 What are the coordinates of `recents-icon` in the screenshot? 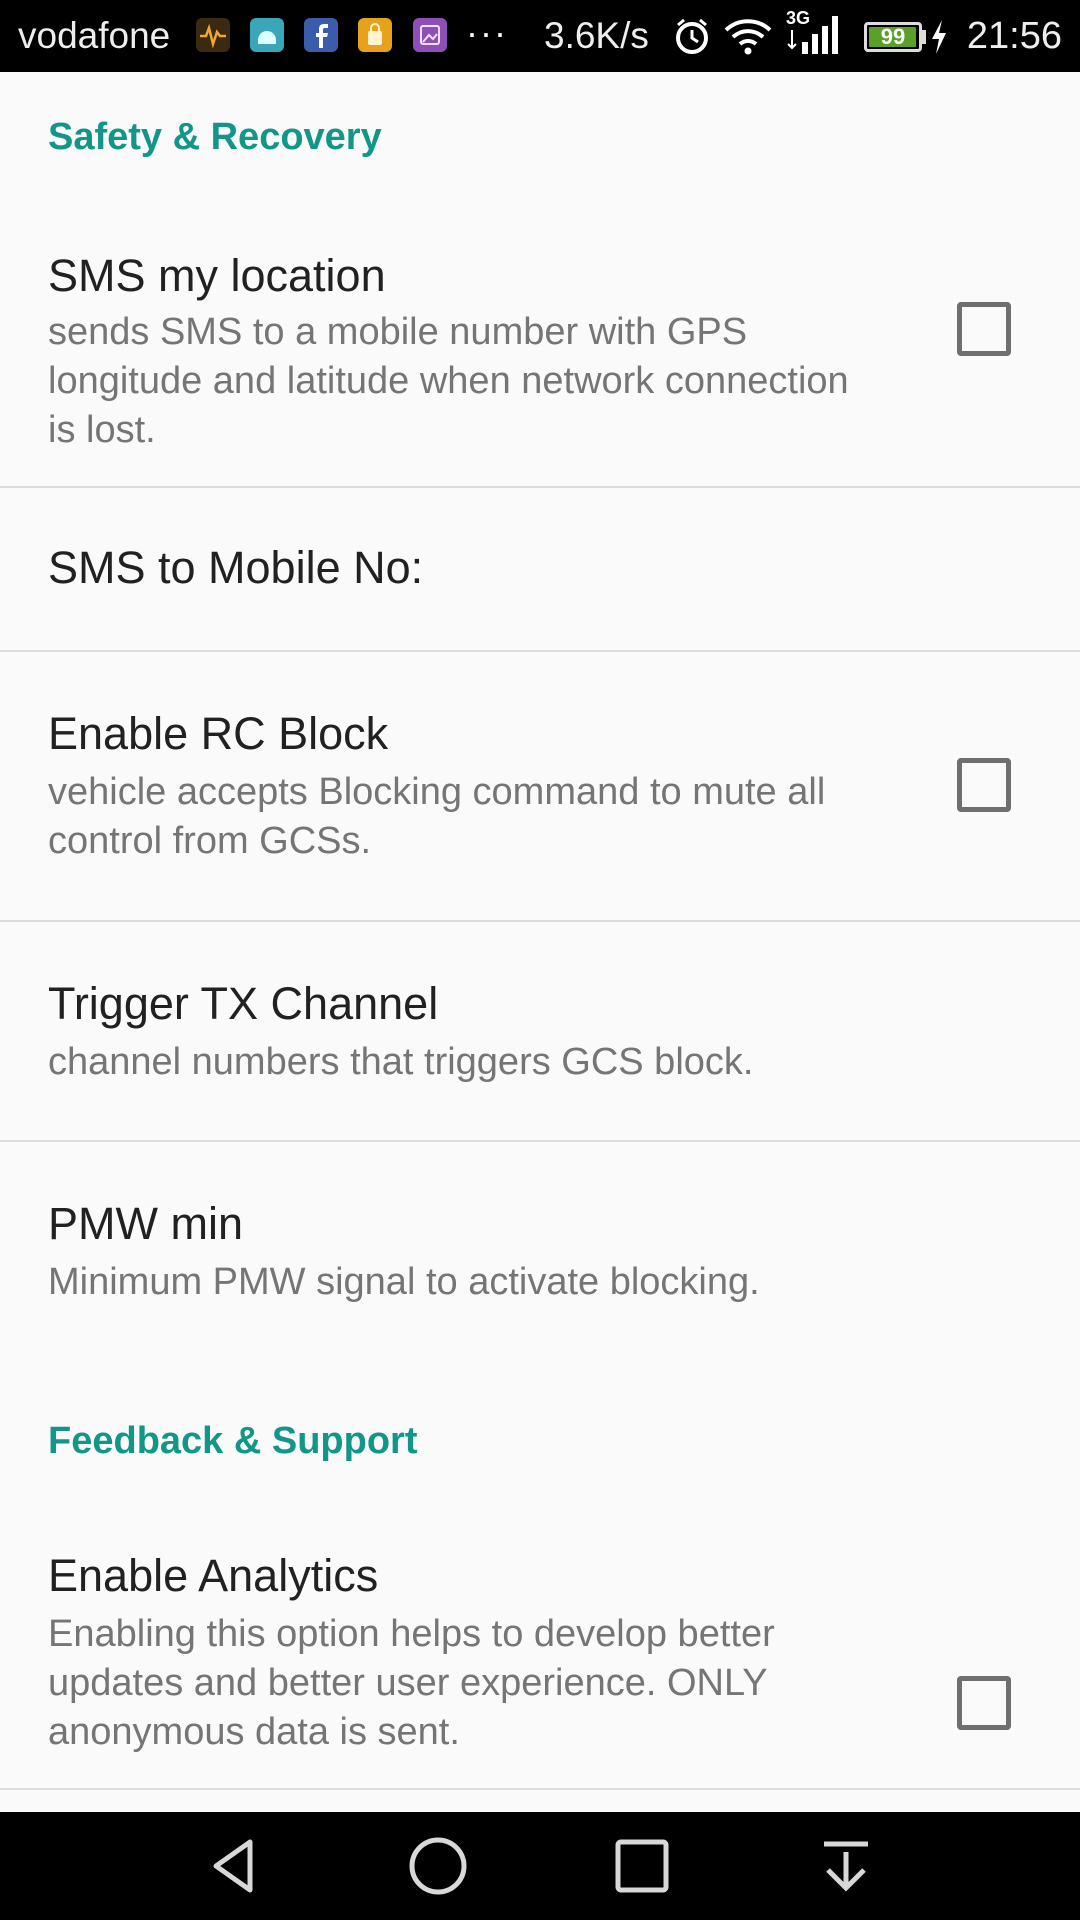 It's located at (642, 1866).